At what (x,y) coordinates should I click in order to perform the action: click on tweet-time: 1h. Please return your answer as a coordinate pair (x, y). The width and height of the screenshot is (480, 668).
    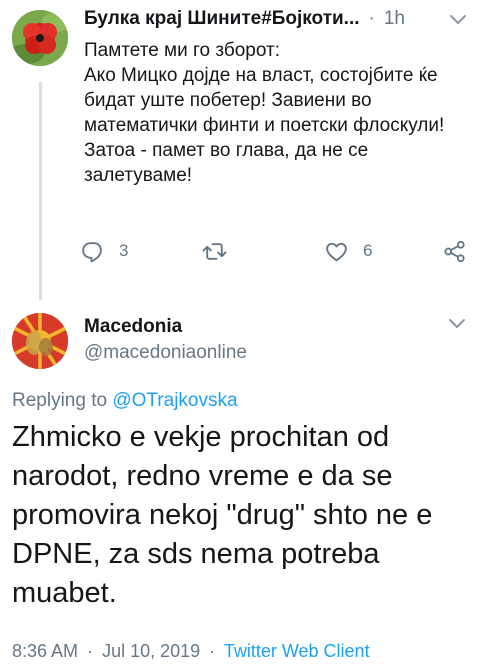
    Looking at the image, I should click on (394, 19).